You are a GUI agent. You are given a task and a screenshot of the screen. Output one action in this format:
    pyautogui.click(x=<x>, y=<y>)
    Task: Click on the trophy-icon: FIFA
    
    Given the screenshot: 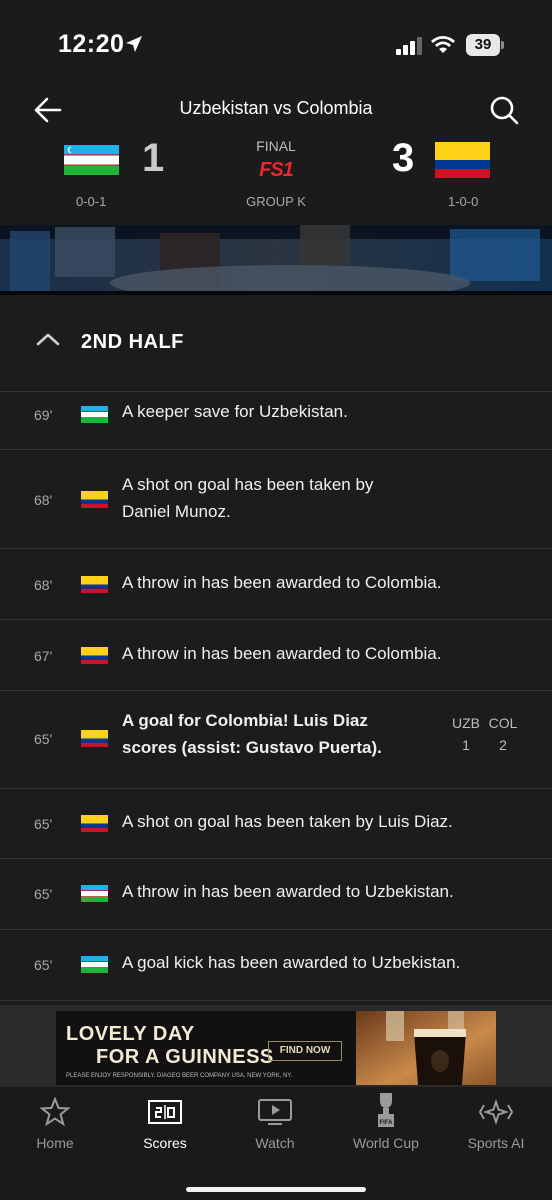 What is the action you would take?
    pyautogui.click(x=386, y=1110)
    